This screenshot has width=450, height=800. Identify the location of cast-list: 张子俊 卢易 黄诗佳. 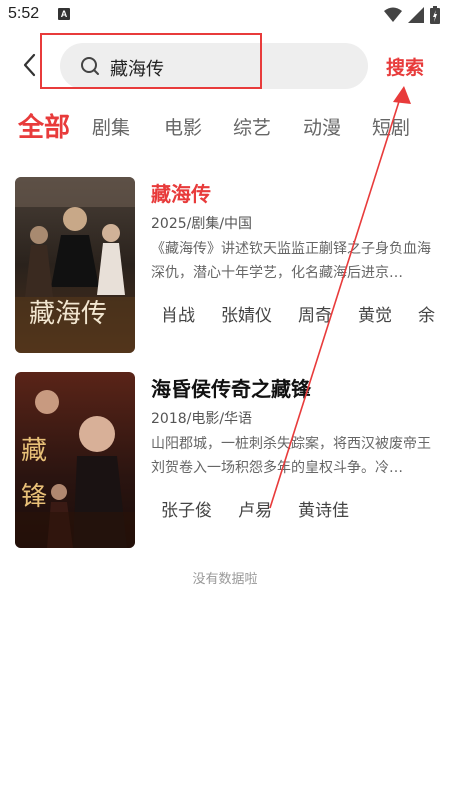
(293, 509).